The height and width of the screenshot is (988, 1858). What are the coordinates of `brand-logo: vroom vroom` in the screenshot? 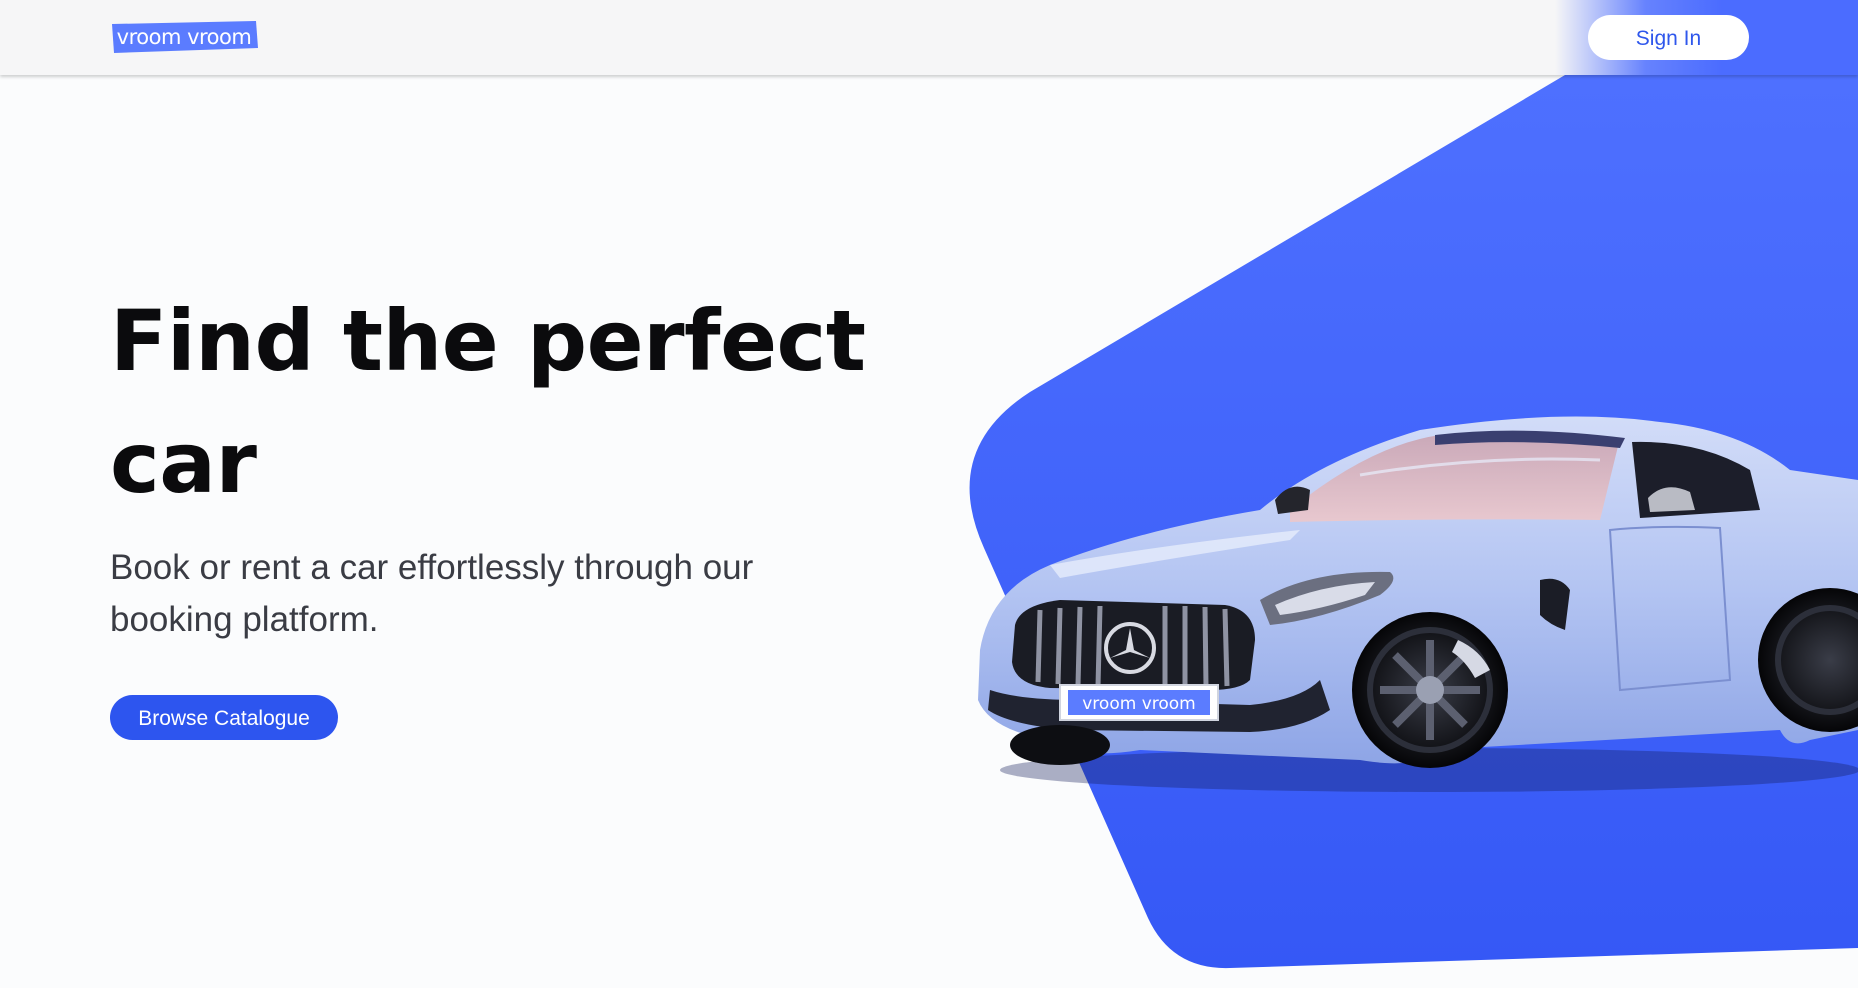 It's located at (184, 37).